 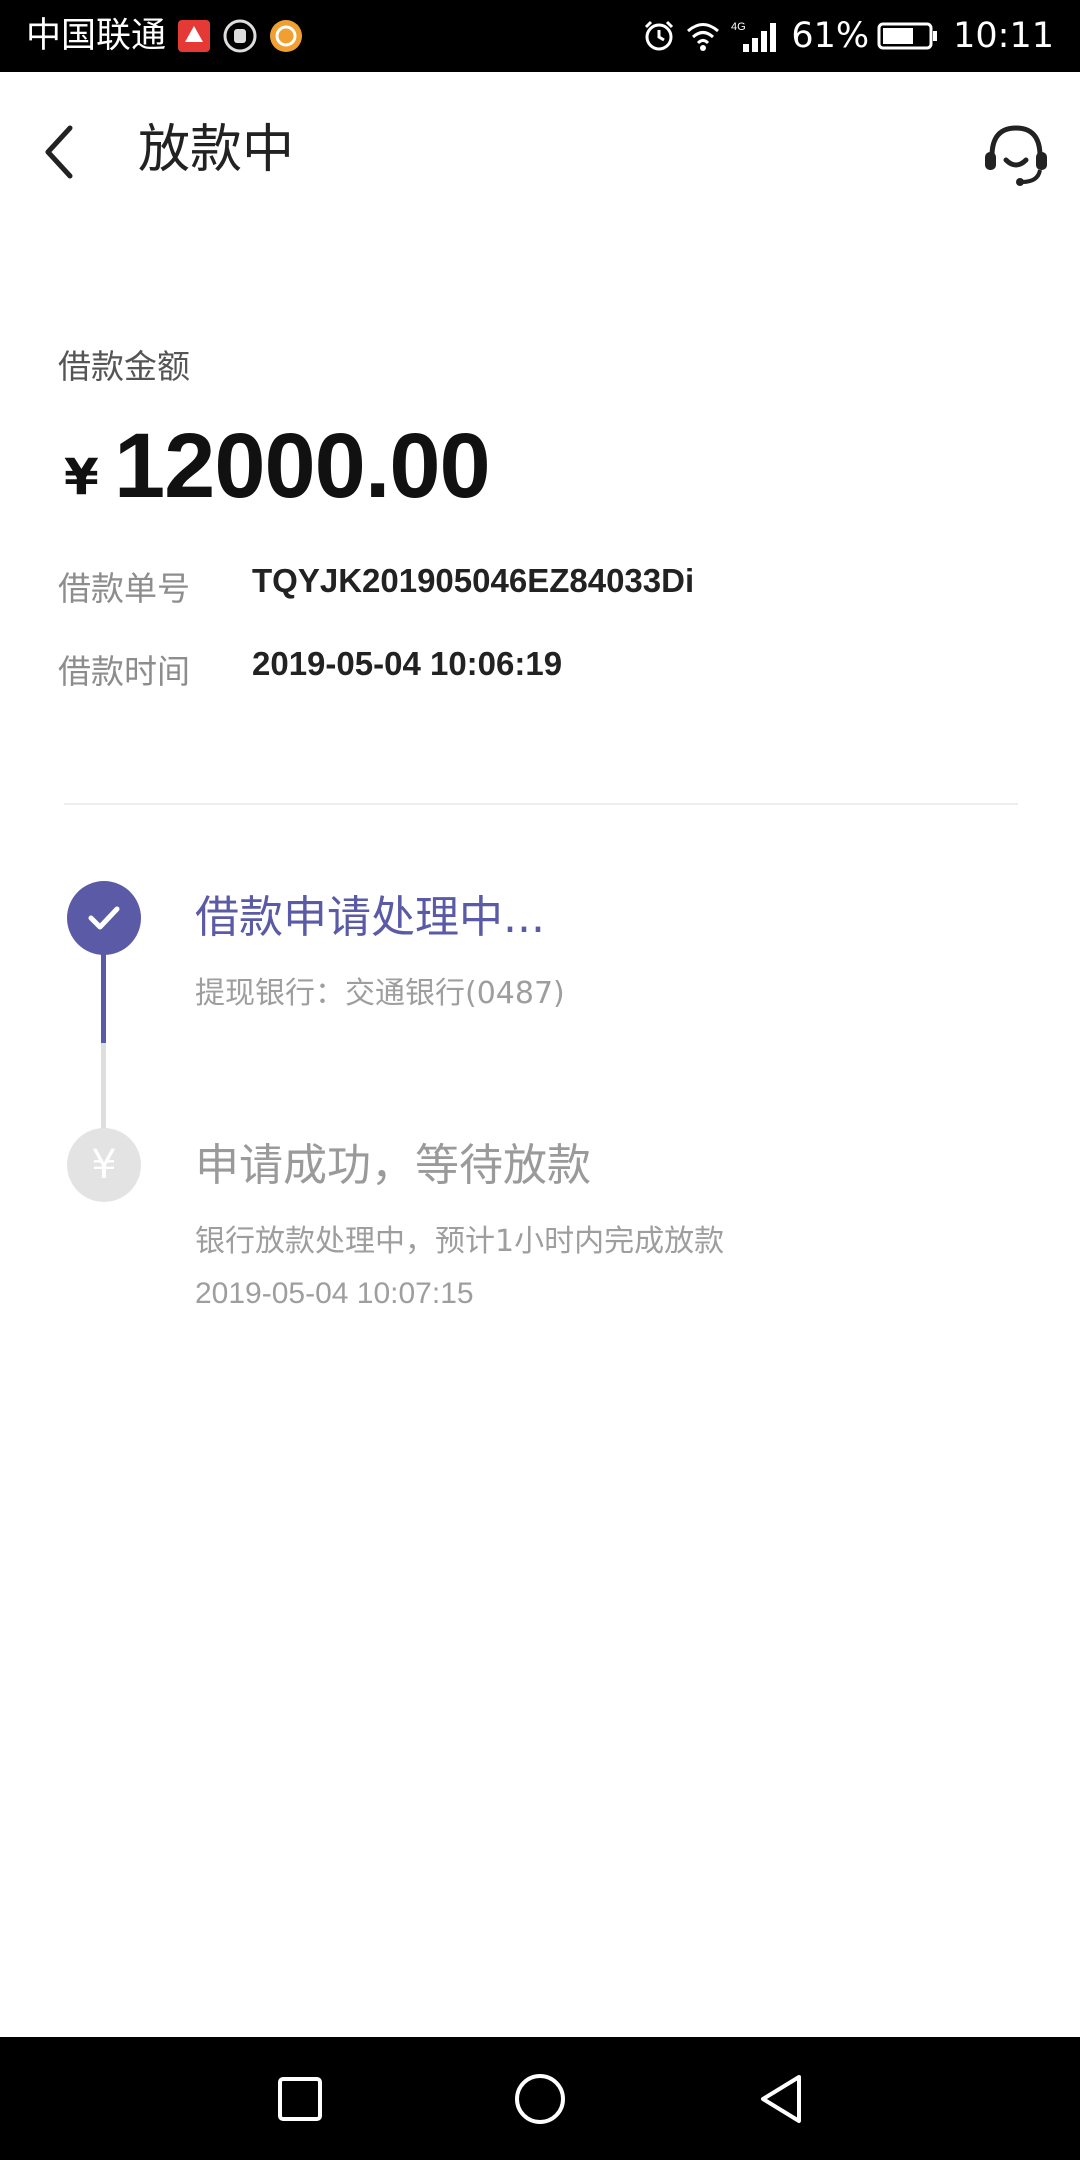 I want to click on step-timestamp: 2019-05-04 10:07:15, so click(x=334, y=1293).